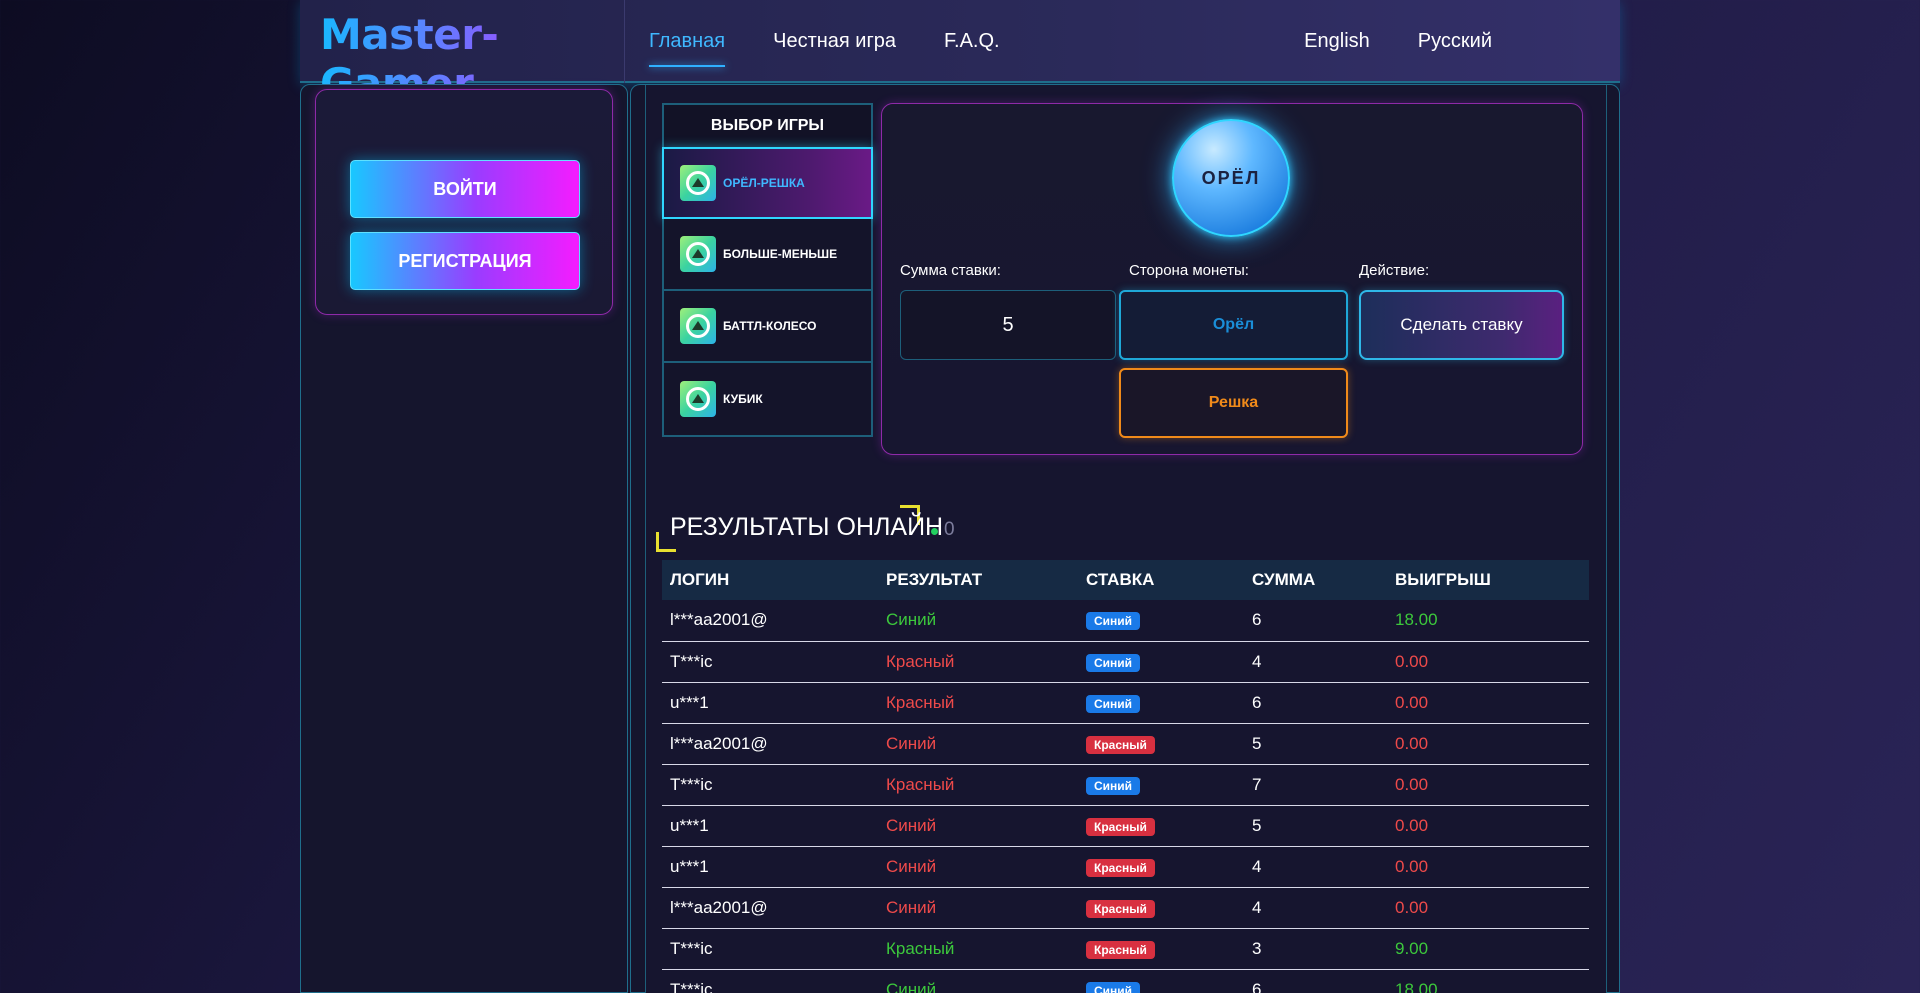 The height and width of the screenshot is (993, 1920). I want to click on heads-button: Орёл, so click(1233, 325).